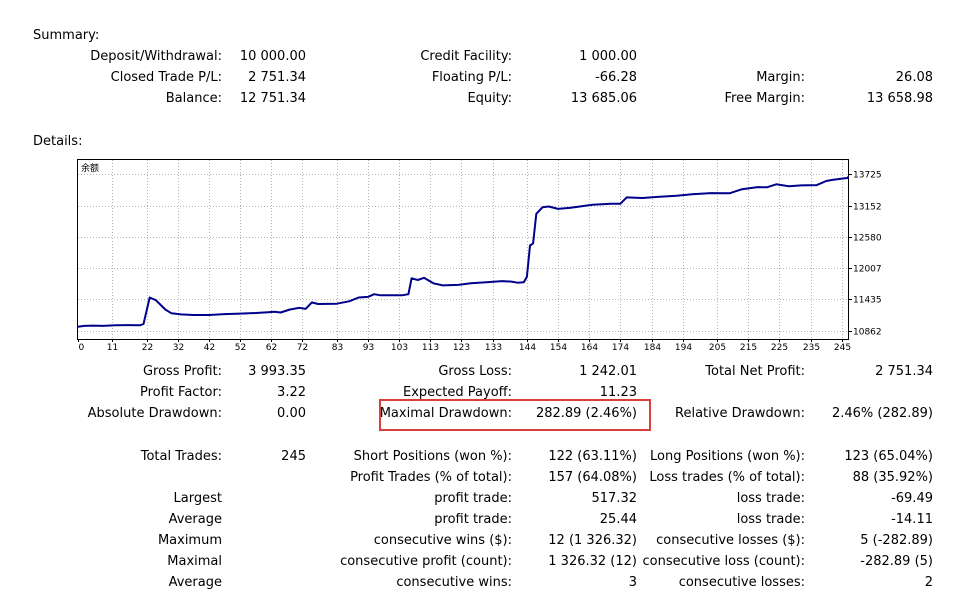  I want to click on largest-loss-label: loss trade:, so click(770, 498).